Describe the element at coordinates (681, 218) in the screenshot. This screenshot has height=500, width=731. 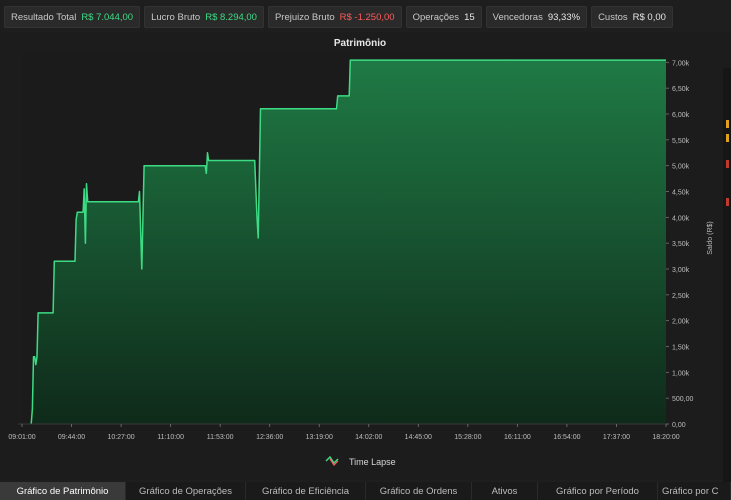
I see `y-tick-label: 4,00k` at that location.